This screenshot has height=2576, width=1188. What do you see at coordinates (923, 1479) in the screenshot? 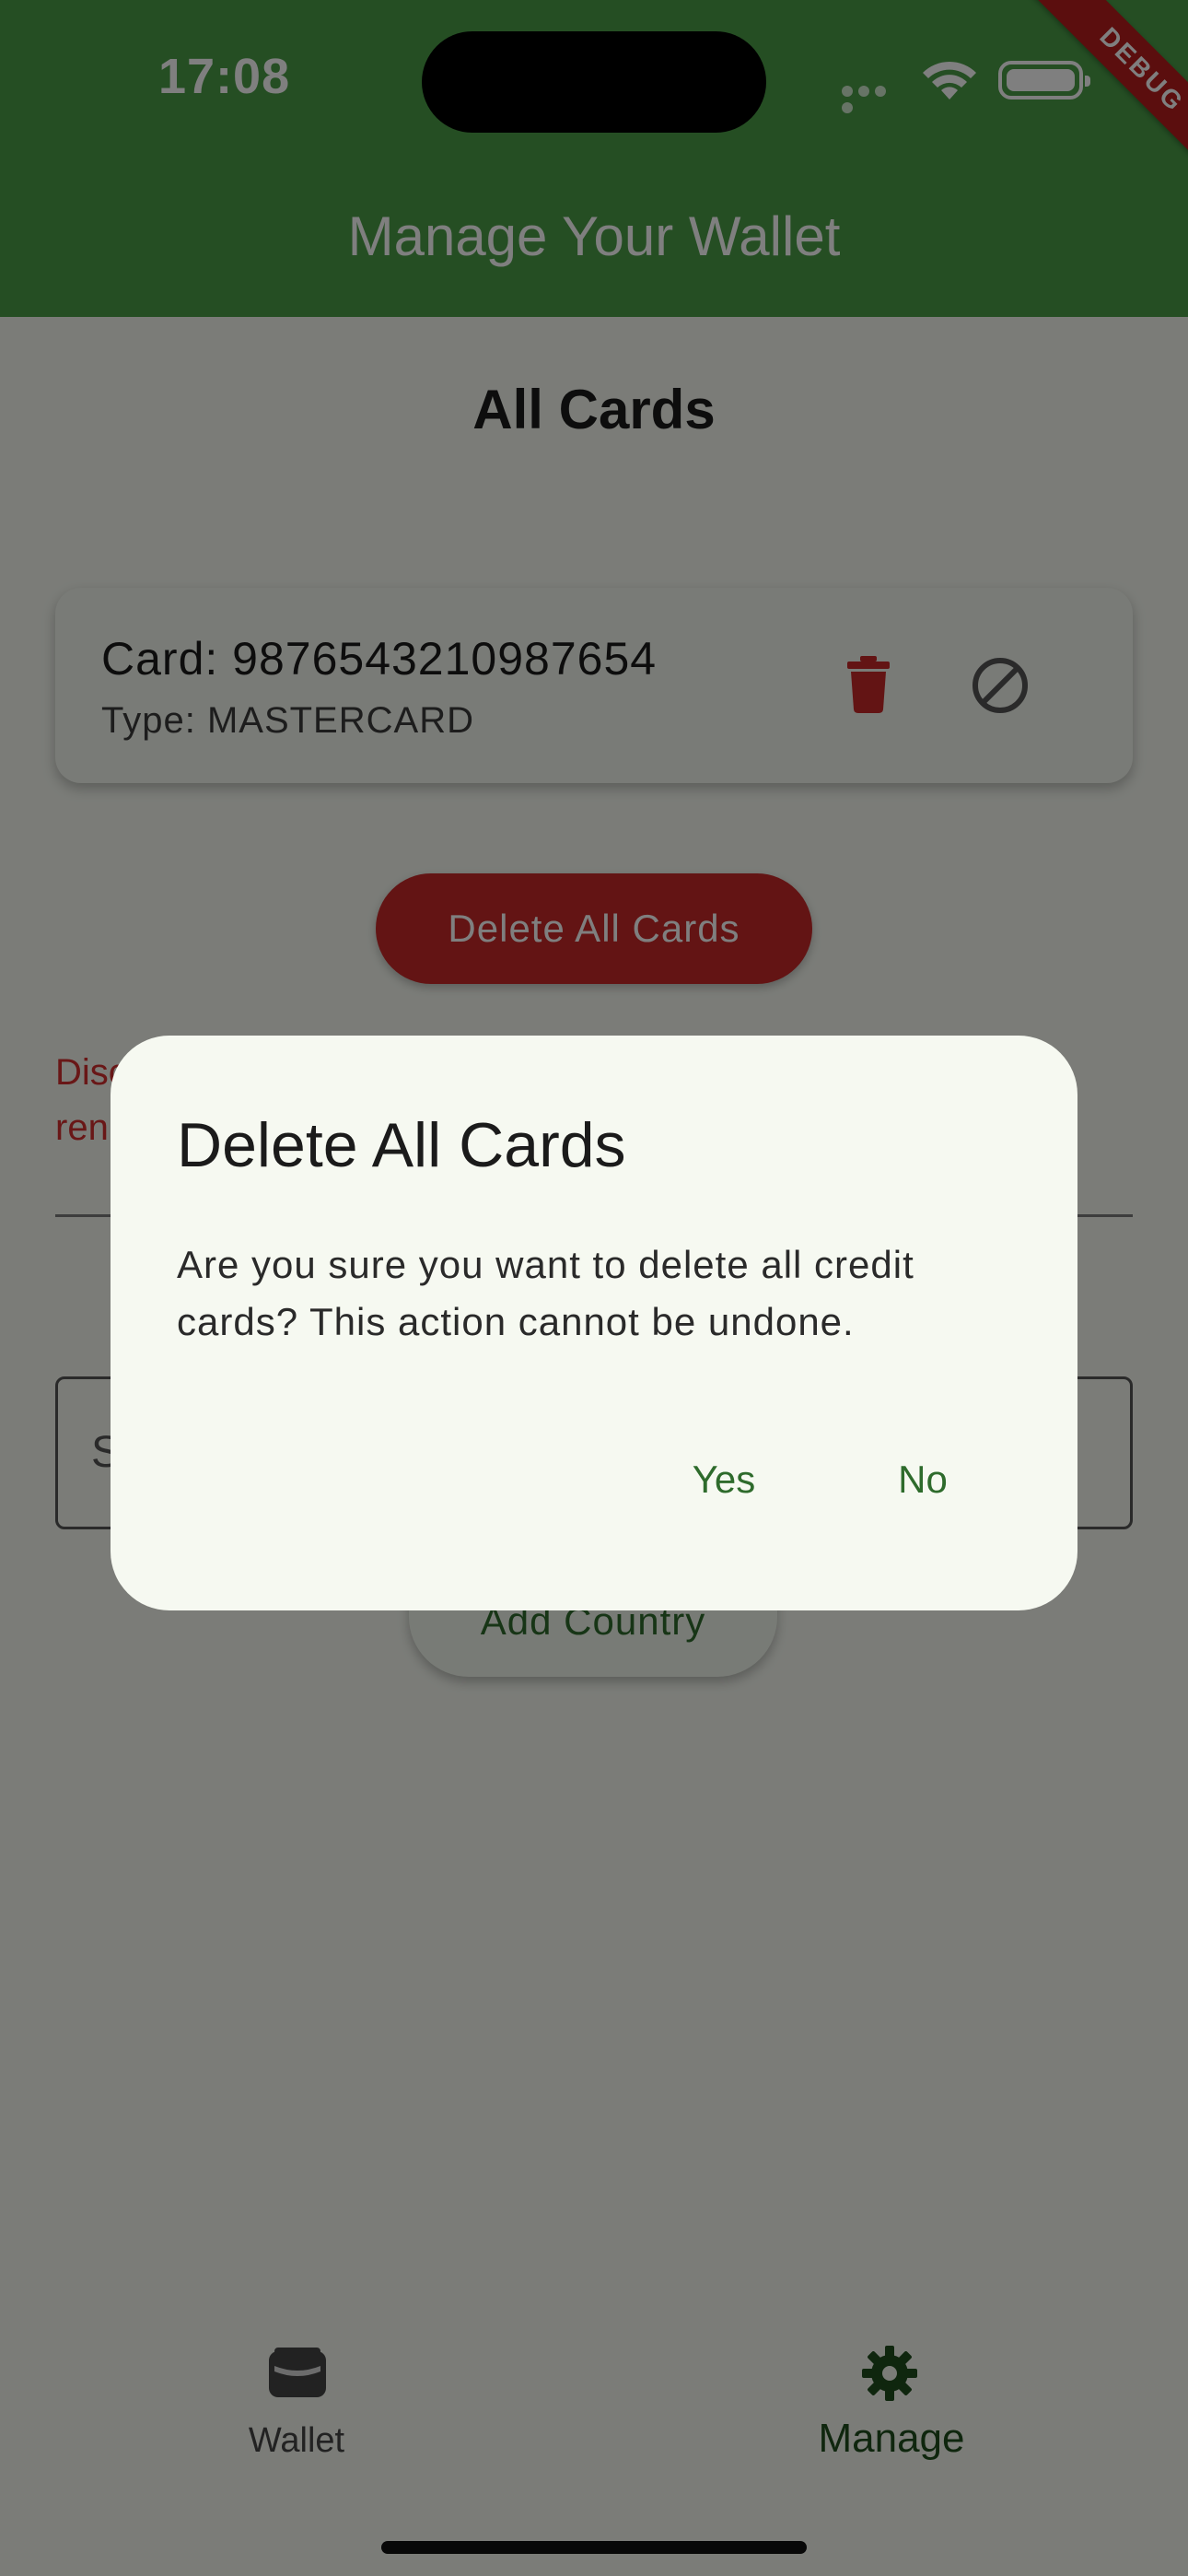
I see `dialog-no-button: No` at bounding box center [923, 1479].